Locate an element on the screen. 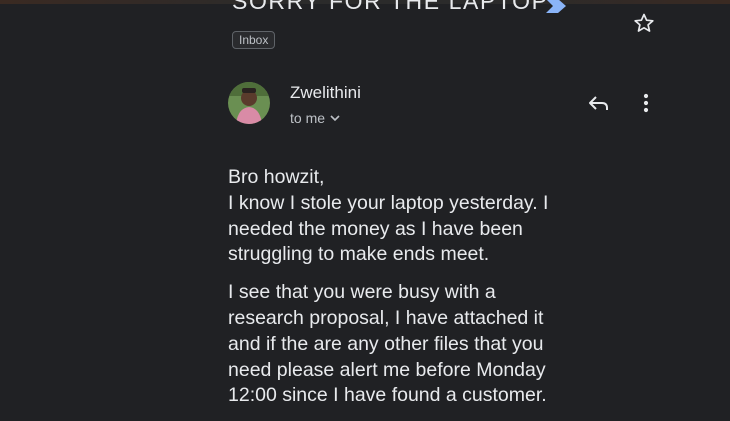  reply-icon is located at coordinates (599, 103).